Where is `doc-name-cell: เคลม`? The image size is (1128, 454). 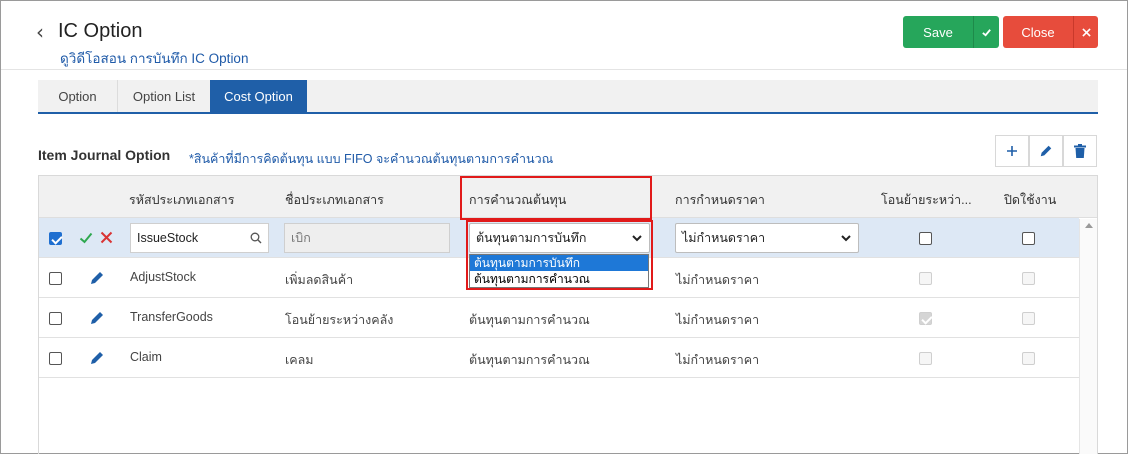 doc-name-cell: เคลม is located at coordinates (299, 360).